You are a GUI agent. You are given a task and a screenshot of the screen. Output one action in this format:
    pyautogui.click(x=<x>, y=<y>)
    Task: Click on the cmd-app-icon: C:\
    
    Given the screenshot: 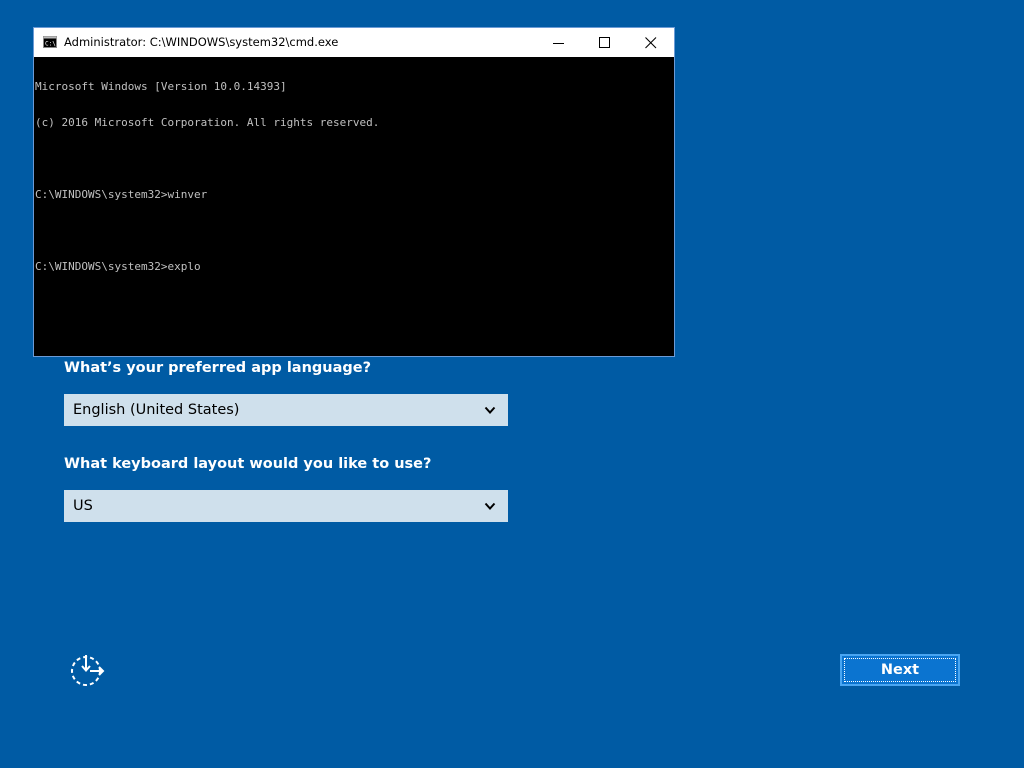 What is the action you would take?
    pyautogui.click(x=50, y=42)
    